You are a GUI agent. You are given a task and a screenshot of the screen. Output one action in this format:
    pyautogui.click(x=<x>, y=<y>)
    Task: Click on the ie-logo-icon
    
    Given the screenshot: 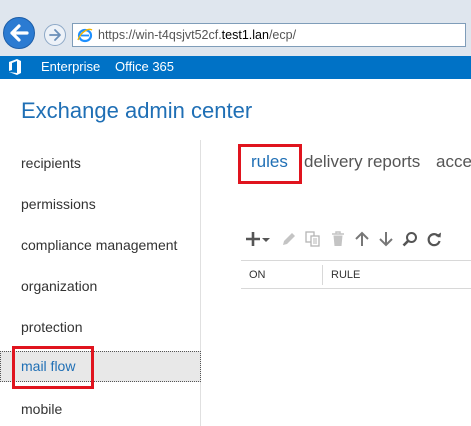 What is the action you would take?
    pyautogui.click(x=85, y=35)
    